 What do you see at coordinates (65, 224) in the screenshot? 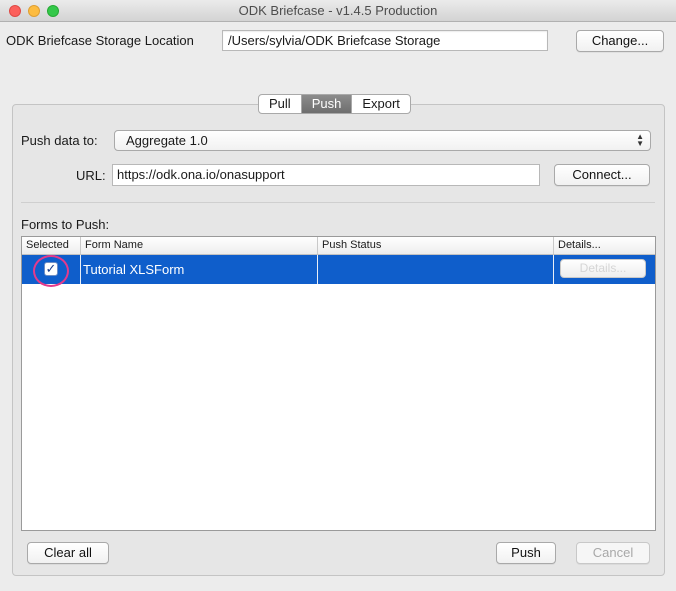
I see `forms-to-push-label: Forms to Push:` at bounding box center [65, 224].